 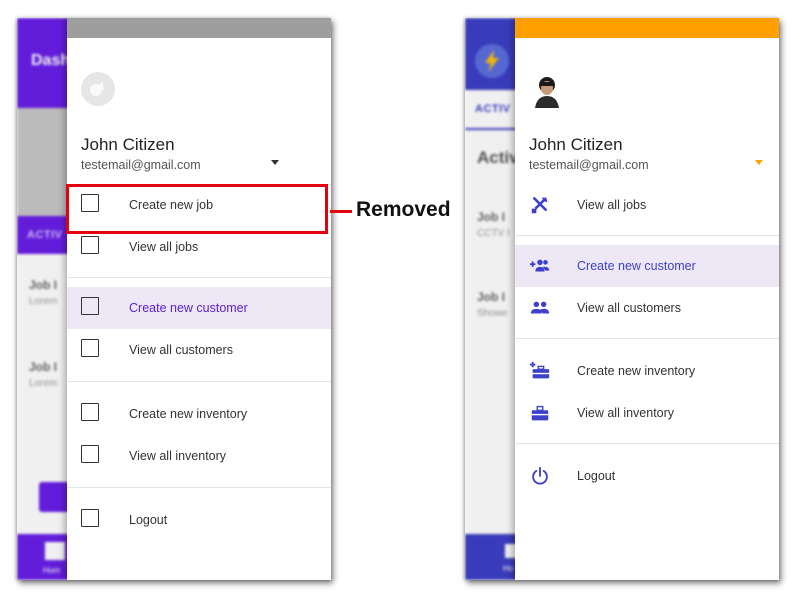 I want to click on user-photo-icon, so click(x=547, y=91).